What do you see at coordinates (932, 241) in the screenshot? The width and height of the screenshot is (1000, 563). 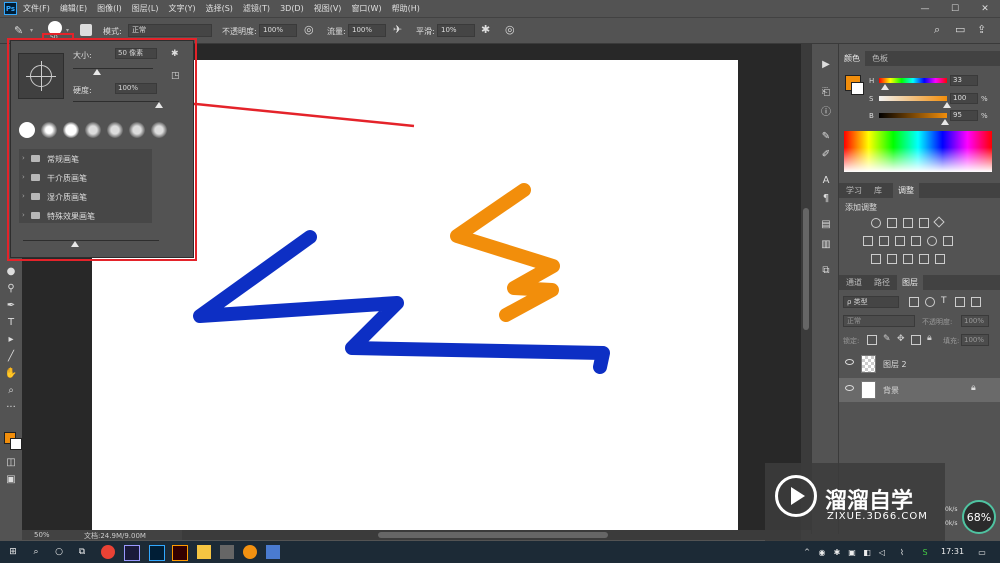 I see `channel-mixer-icon` at bounding box center [932, 241].